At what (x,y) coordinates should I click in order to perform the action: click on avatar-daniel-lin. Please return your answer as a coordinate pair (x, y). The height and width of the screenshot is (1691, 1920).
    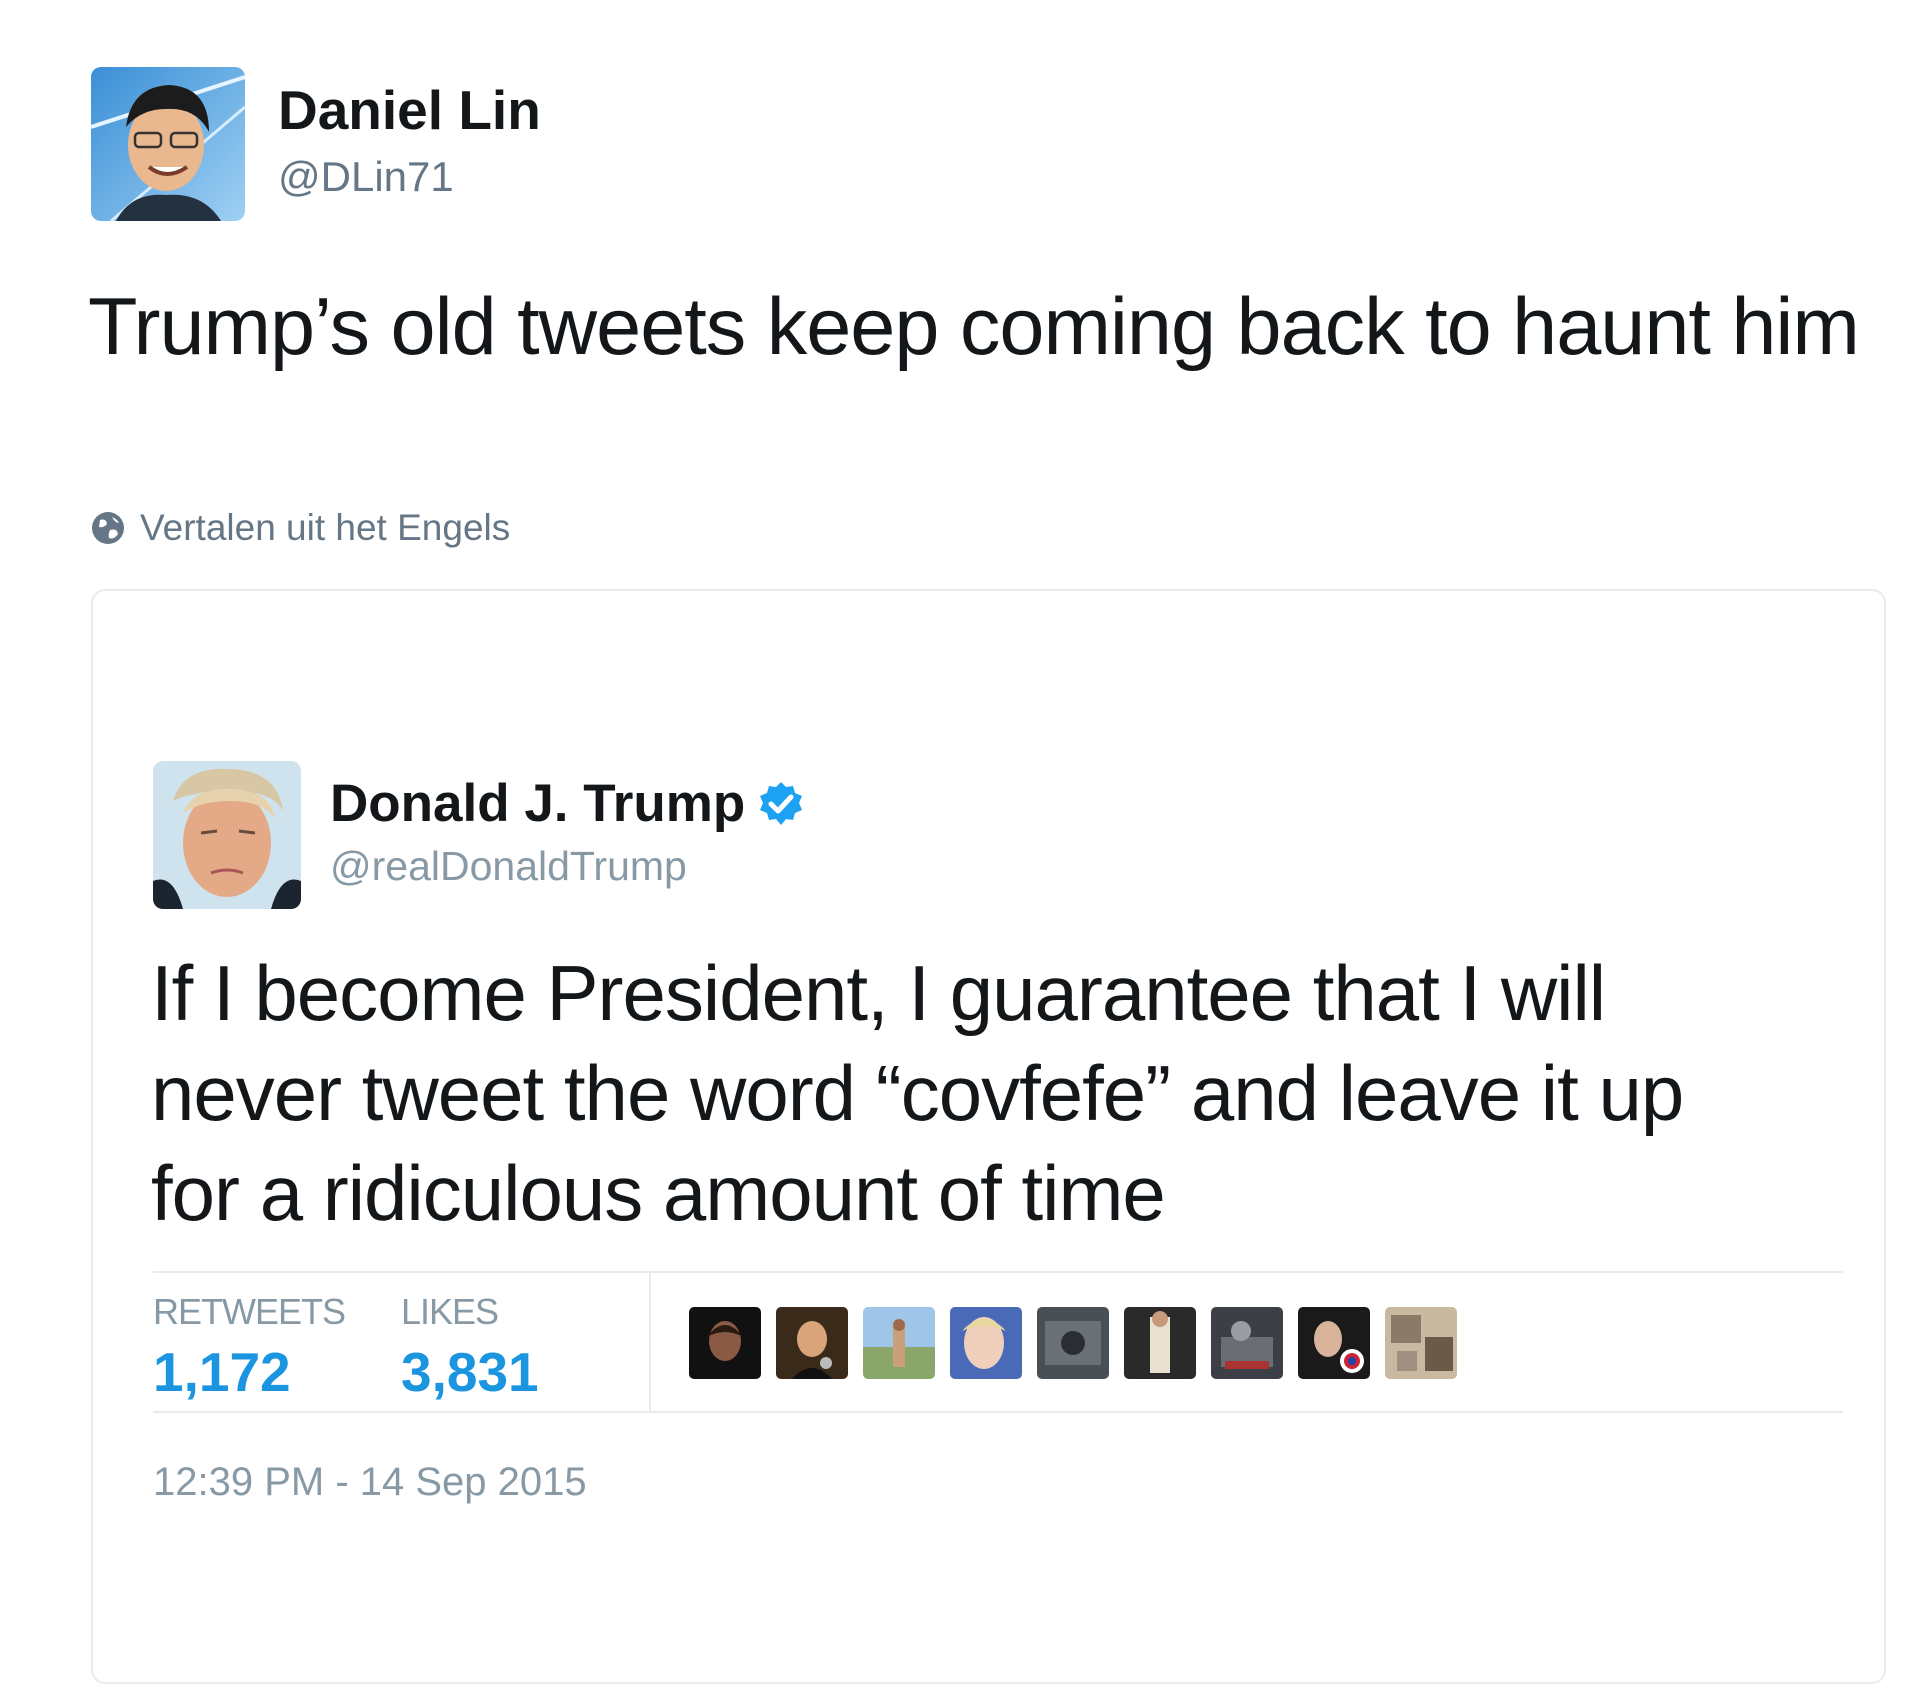
    Looking at the image, I should click on (168, 144).